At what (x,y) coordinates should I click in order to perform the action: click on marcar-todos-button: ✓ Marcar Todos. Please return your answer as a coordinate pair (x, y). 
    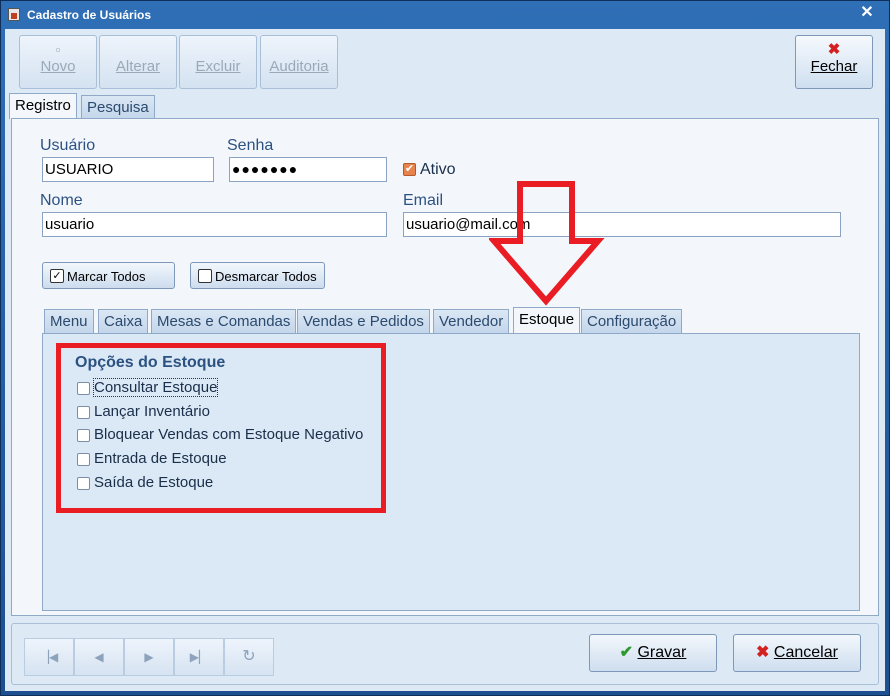
    Looking at the image, I should click on (108, 275).